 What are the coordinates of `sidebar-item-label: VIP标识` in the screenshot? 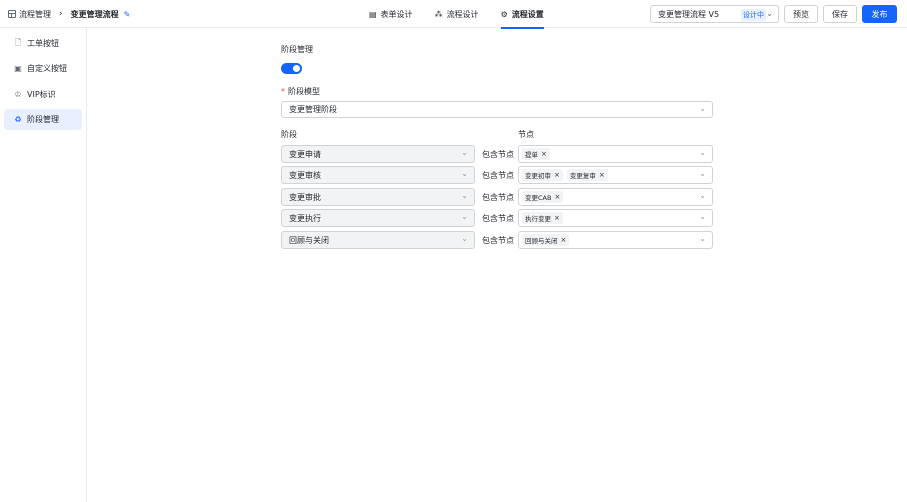 It's located at (41, 94).